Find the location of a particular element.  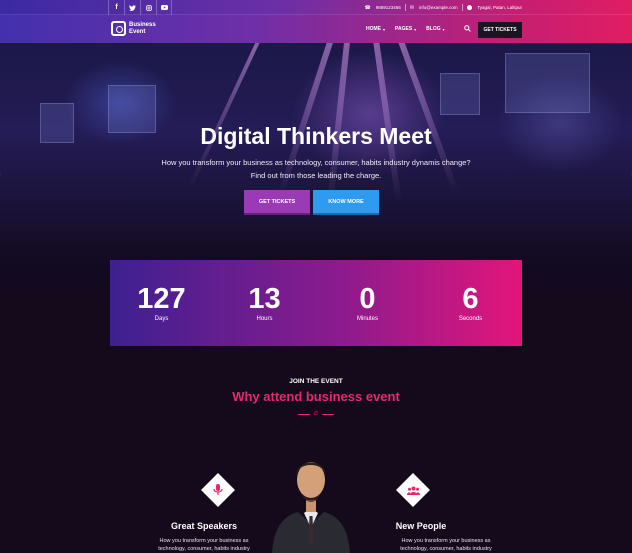

section-heading: Why attend business event is located at coordinates (316, 396).